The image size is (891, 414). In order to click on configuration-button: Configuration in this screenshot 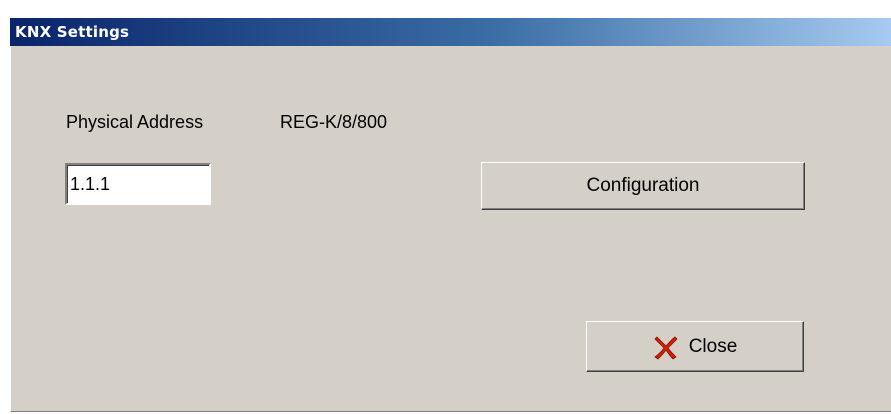, I will do `click(643, 186)`.